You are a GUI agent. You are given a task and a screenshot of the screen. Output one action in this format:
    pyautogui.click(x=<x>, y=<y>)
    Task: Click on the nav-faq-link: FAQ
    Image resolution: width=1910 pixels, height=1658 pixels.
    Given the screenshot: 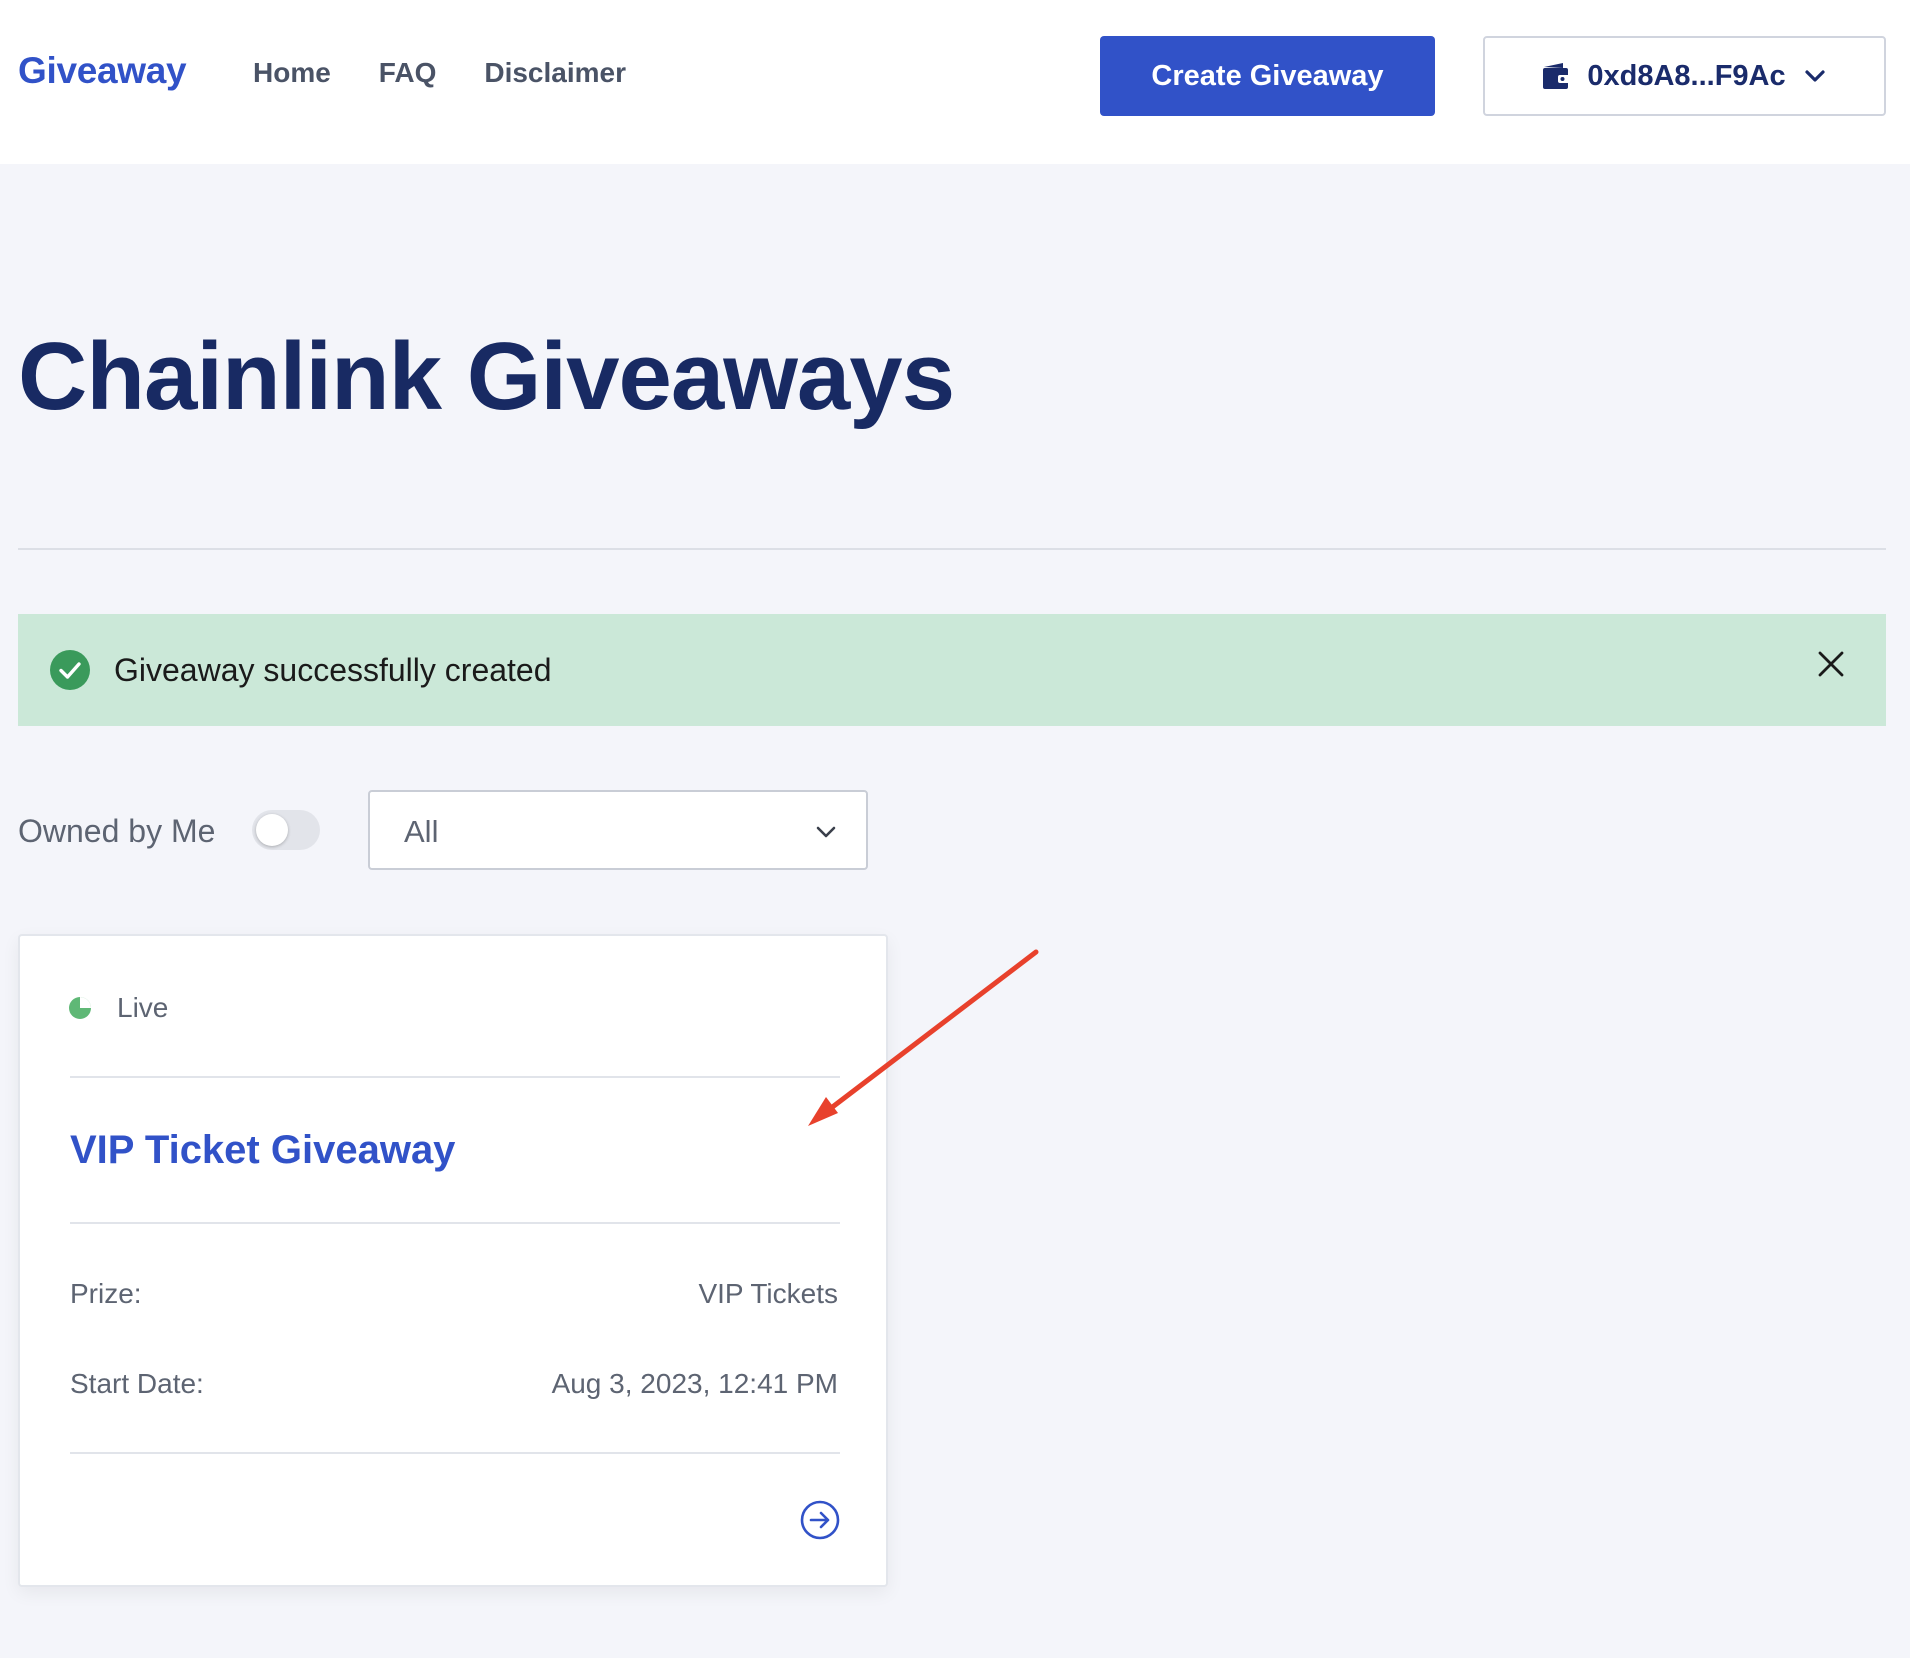 What is the action you would take?
    pyautogui.click(x=408, y=73)
    